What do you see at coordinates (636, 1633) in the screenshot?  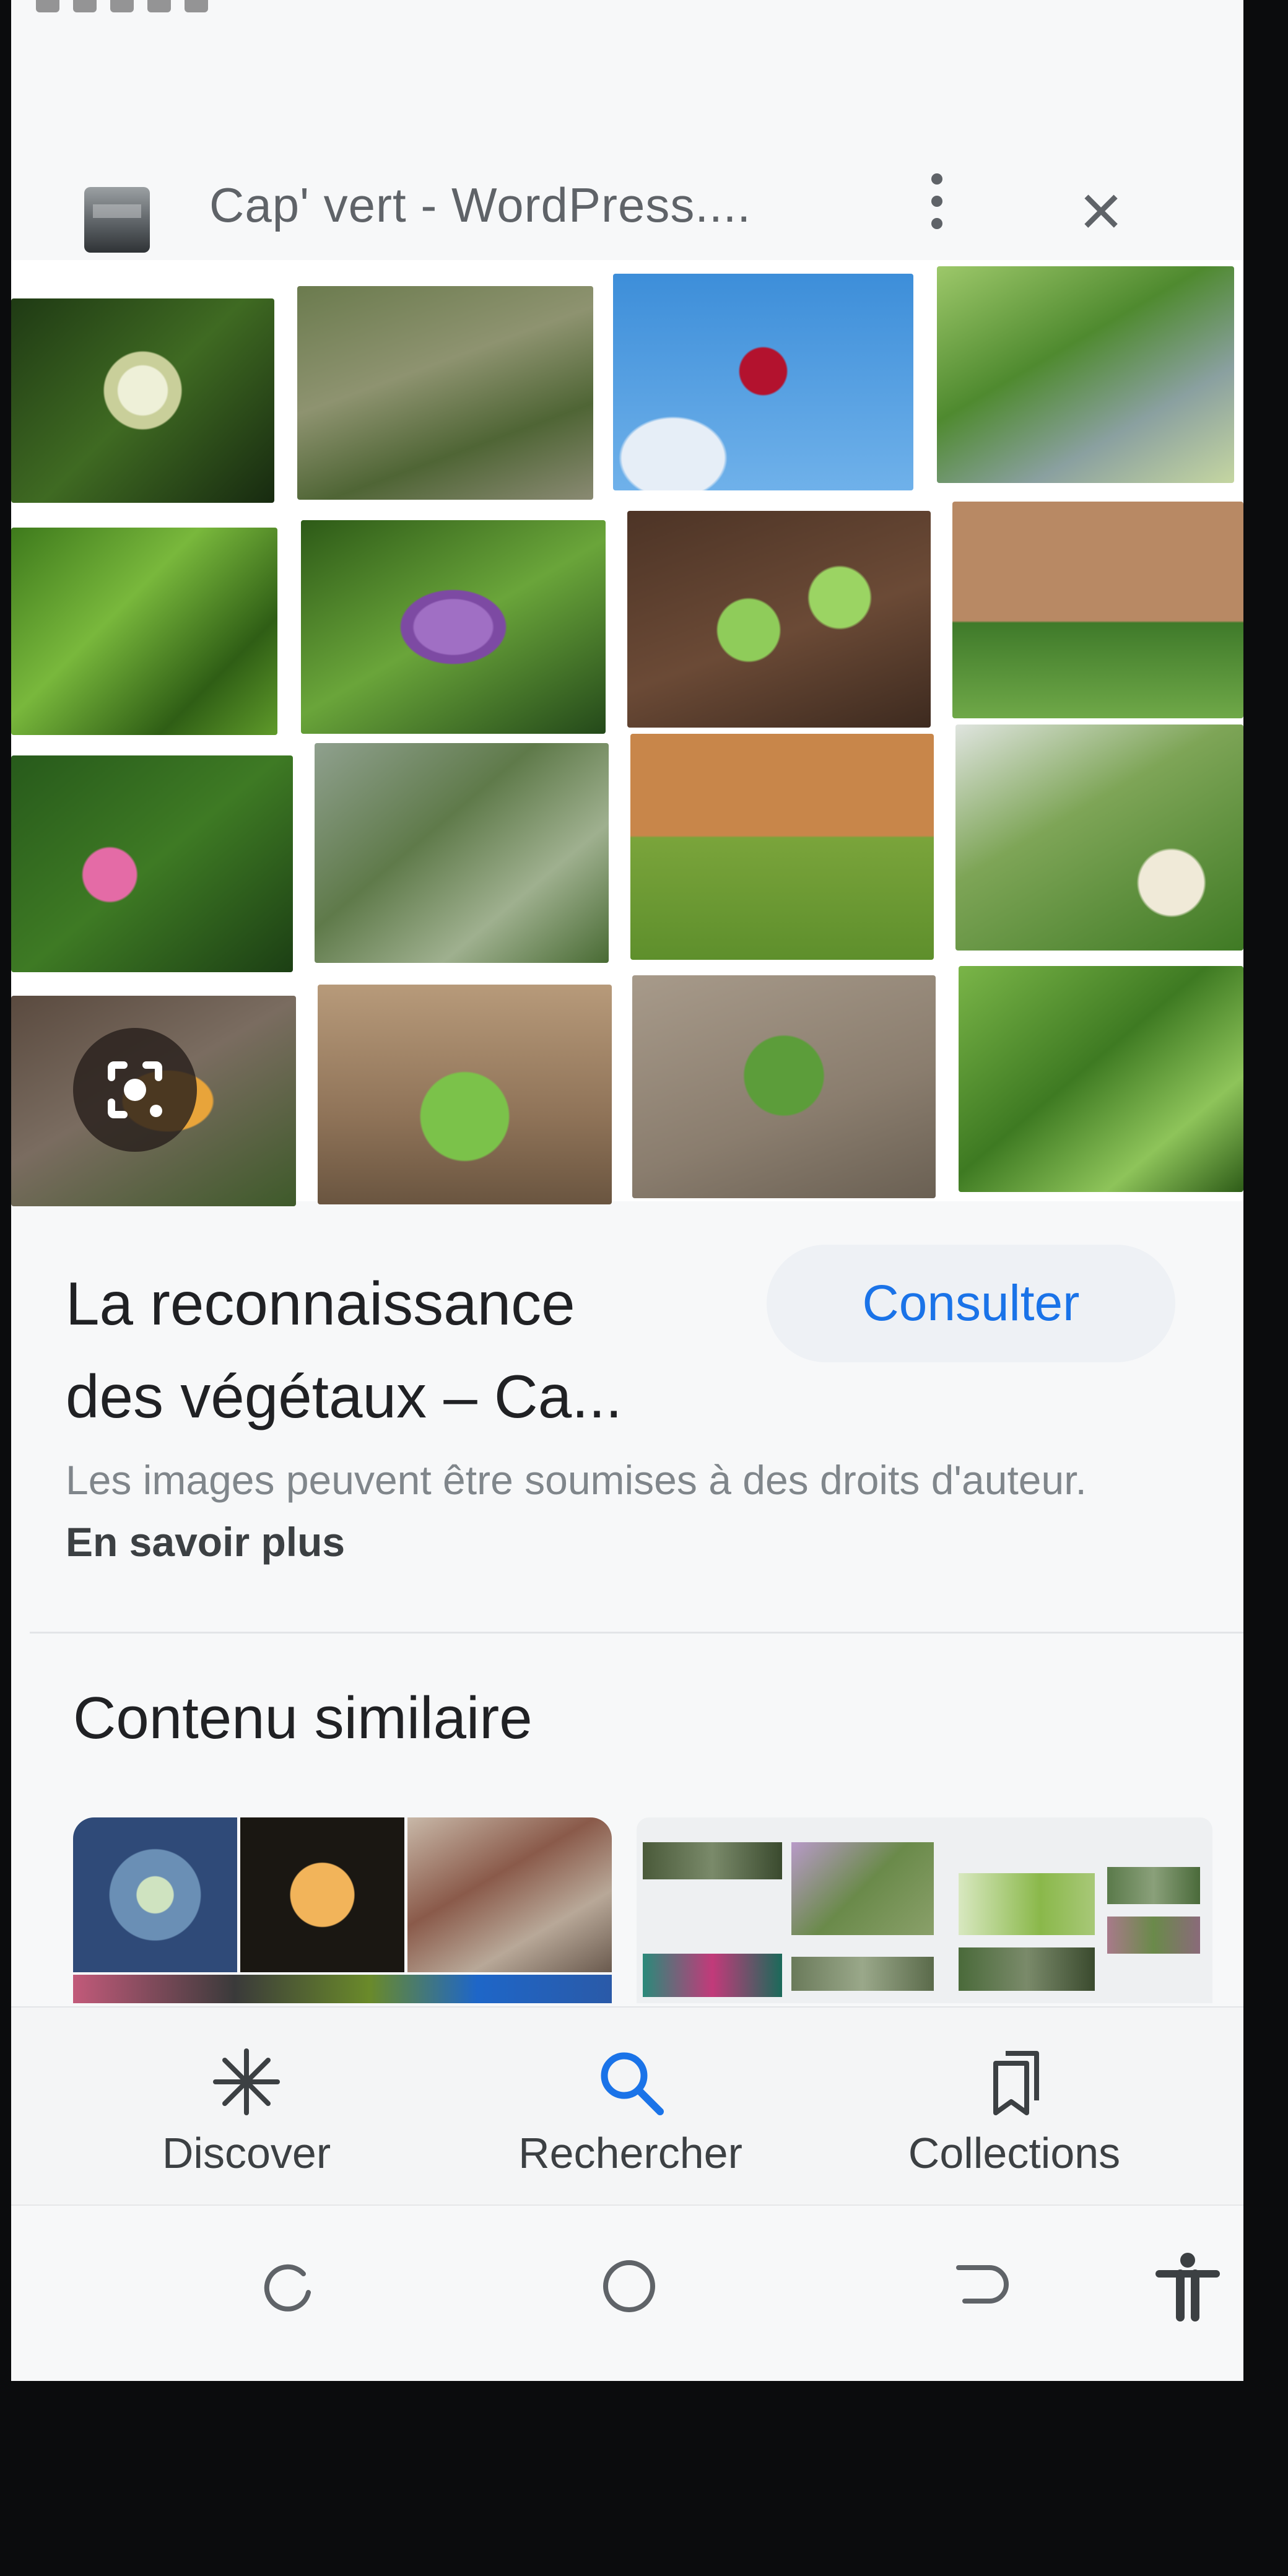 I see `divider` at bounding box center [636, 1633].